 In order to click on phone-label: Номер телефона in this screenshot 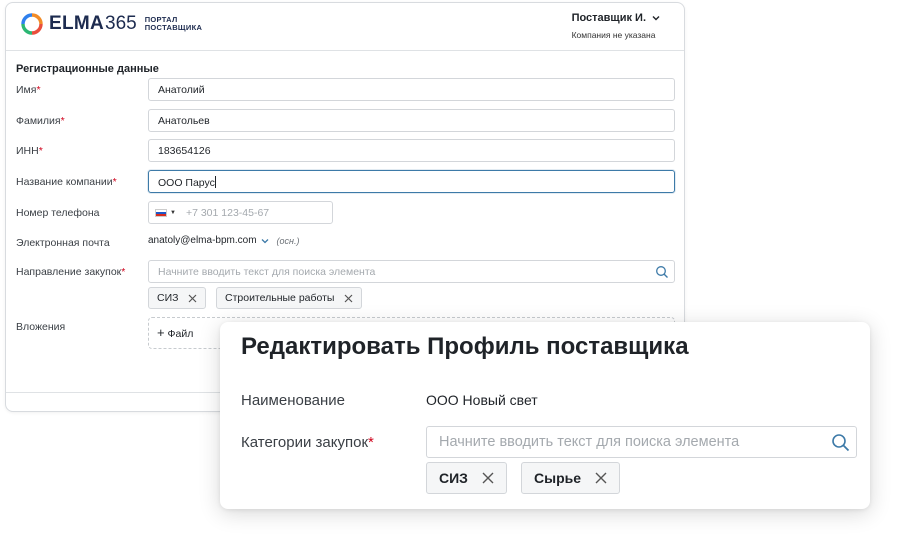, I will do `click(58, 213)`.